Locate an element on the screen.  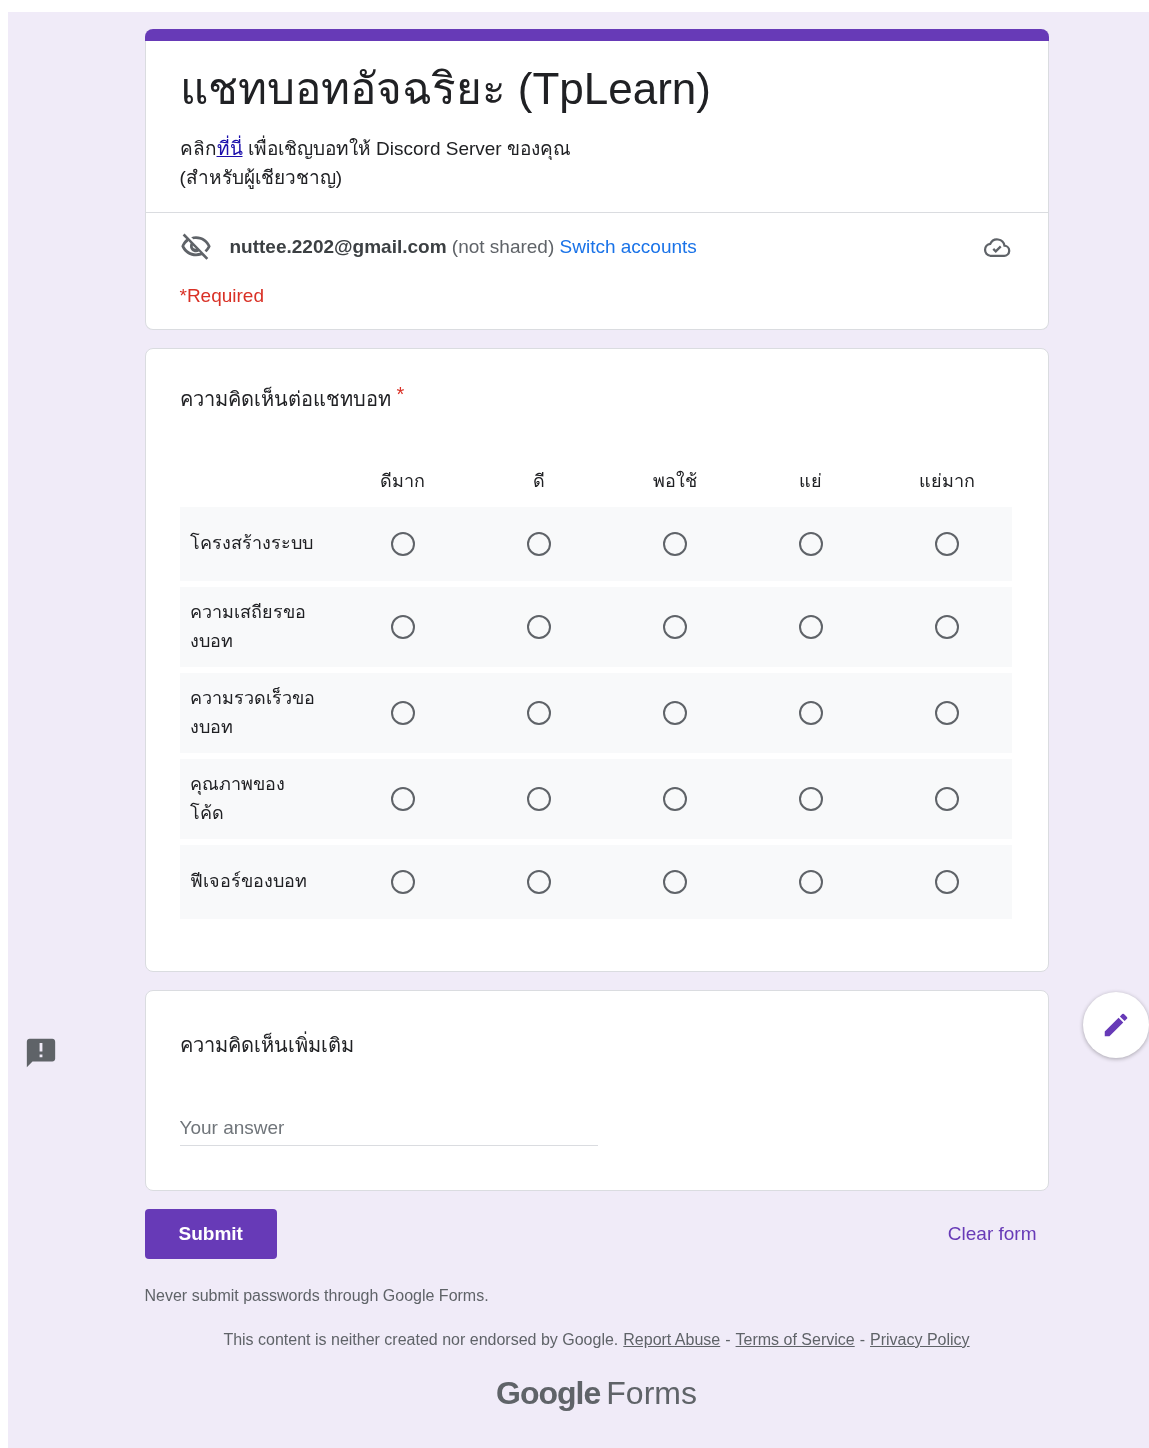
question-title: ความคิดเห็นต่อแชทบอท is located at coordinates (285, 398).